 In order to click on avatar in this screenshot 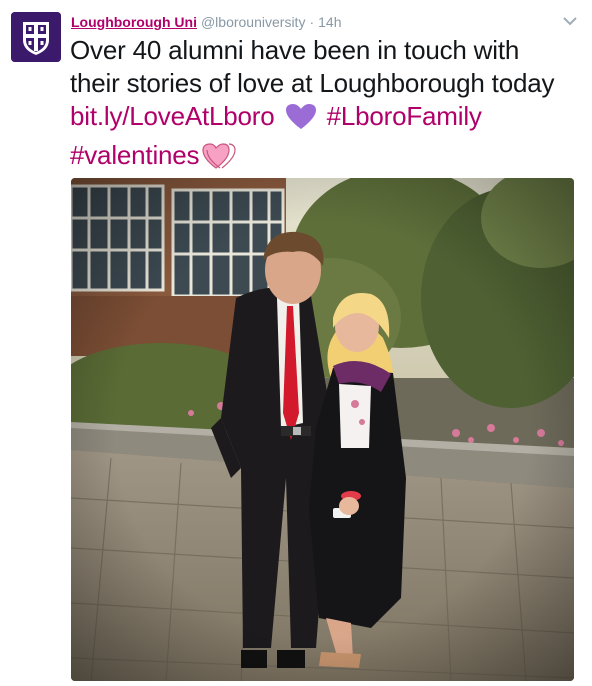, I will do `click(36, 37)`.